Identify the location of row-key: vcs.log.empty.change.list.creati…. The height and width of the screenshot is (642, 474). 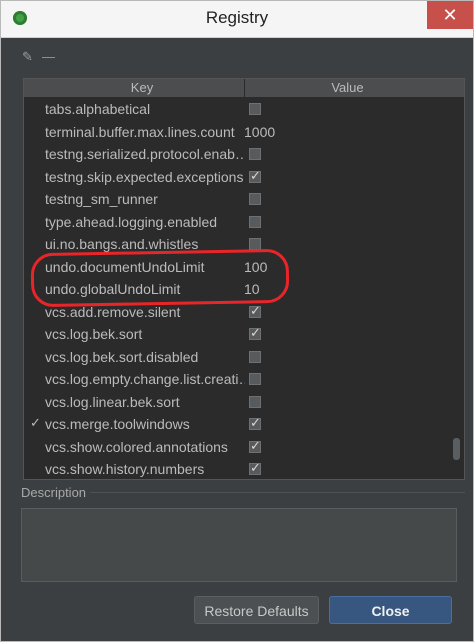
(145, 379).